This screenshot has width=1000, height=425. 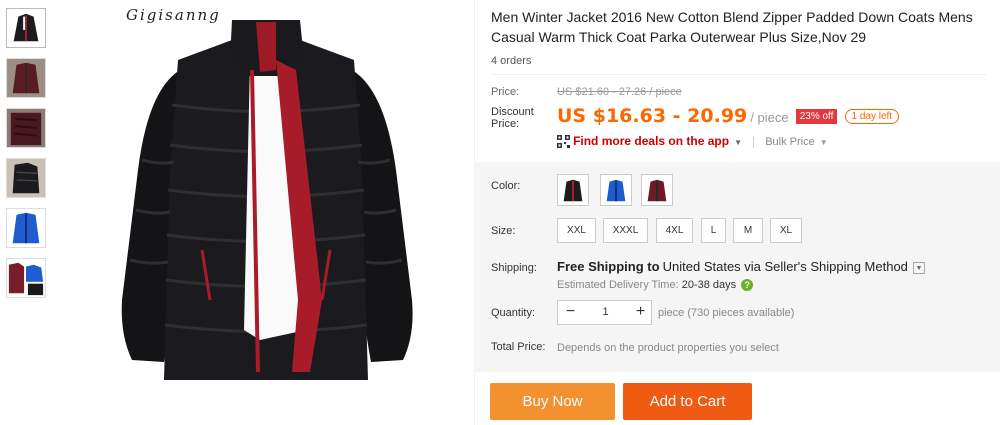 I want to click on quantity-stepper: − 1 +, so click(x=604, y=312).